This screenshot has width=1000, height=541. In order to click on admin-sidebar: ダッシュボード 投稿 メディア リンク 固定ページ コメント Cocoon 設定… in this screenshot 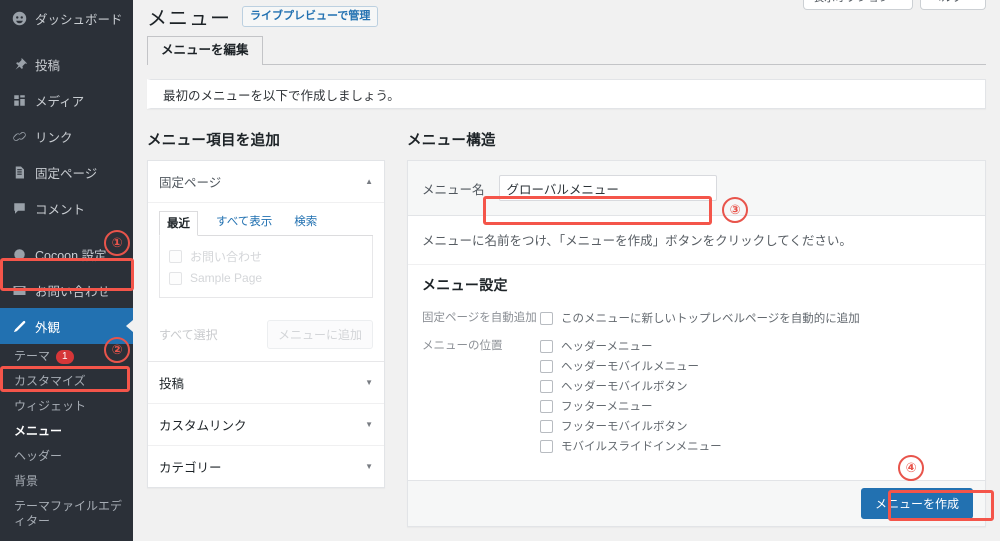, I will do `click(66, 270)`.